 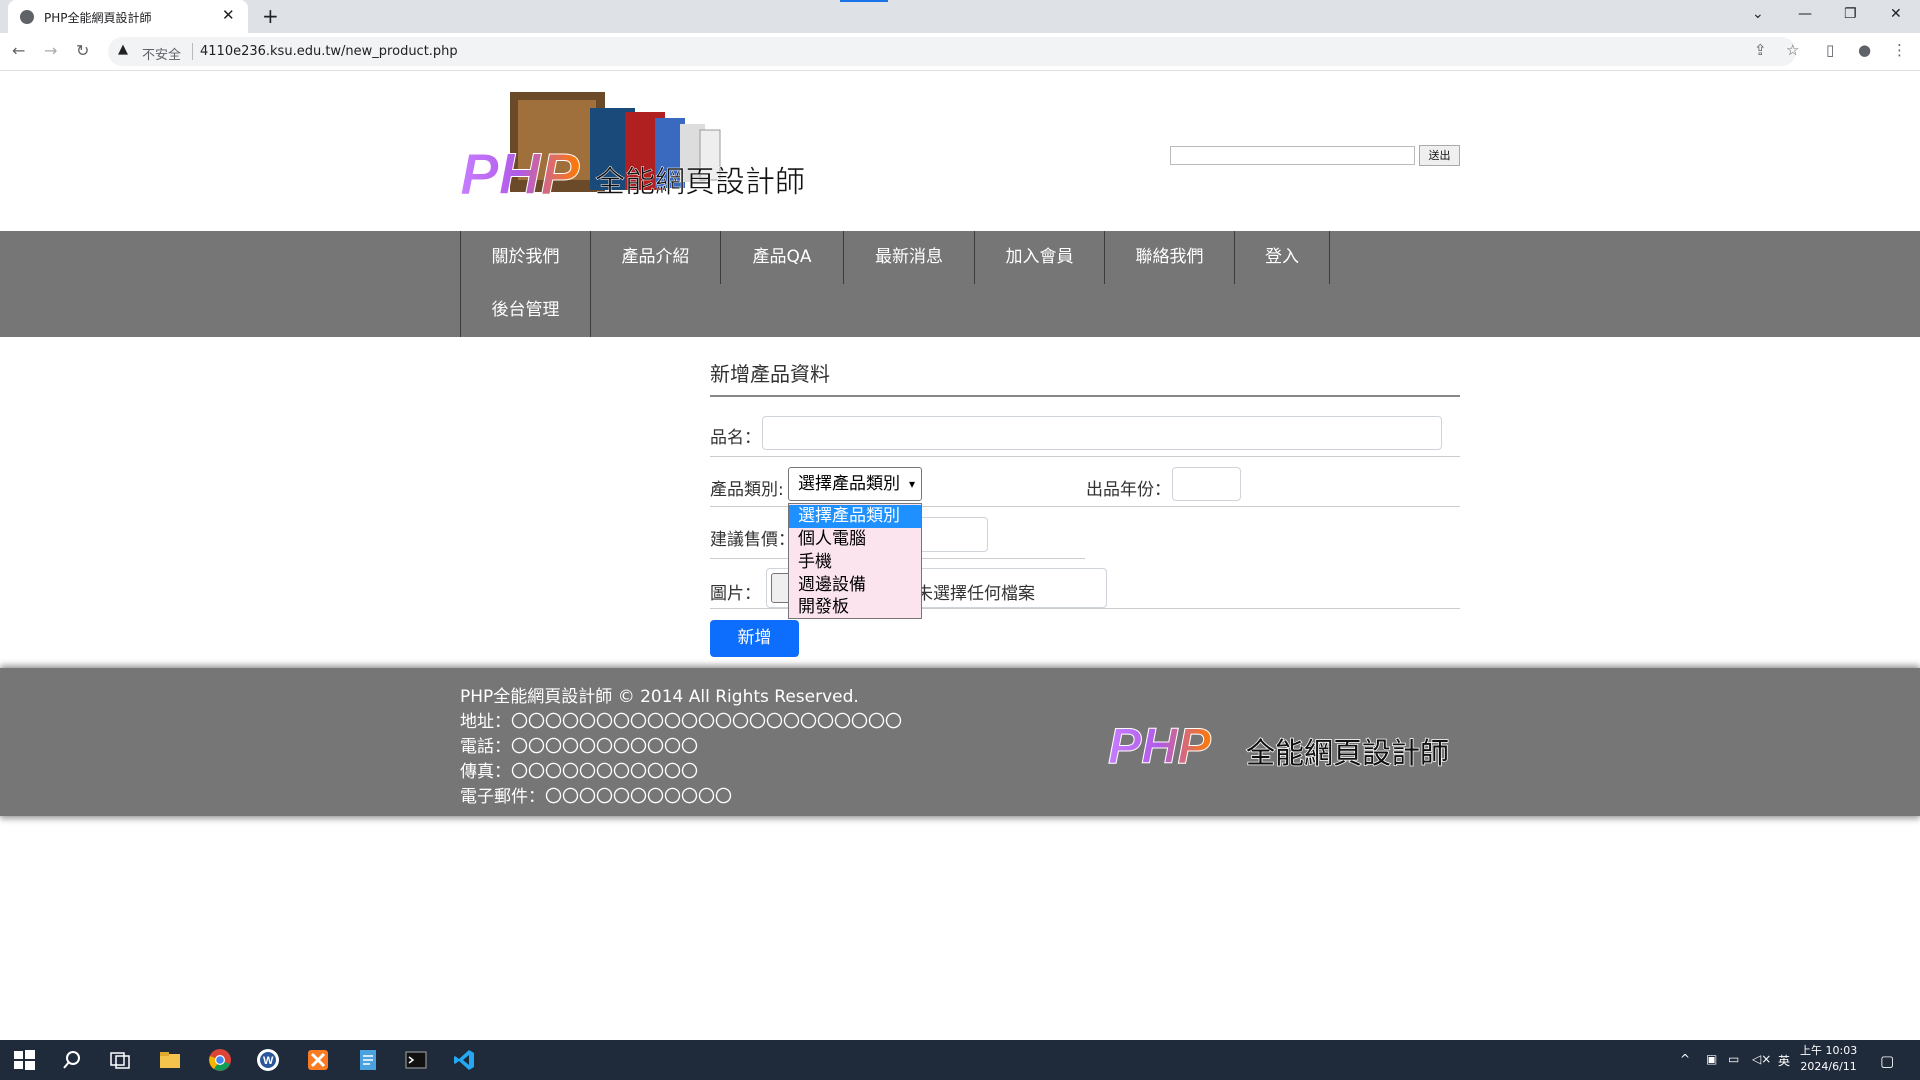 What do you see at coordinates (1864, 50) in the screenshot?
I see `profile-icon: ●` at bounding box center [1864, 50].